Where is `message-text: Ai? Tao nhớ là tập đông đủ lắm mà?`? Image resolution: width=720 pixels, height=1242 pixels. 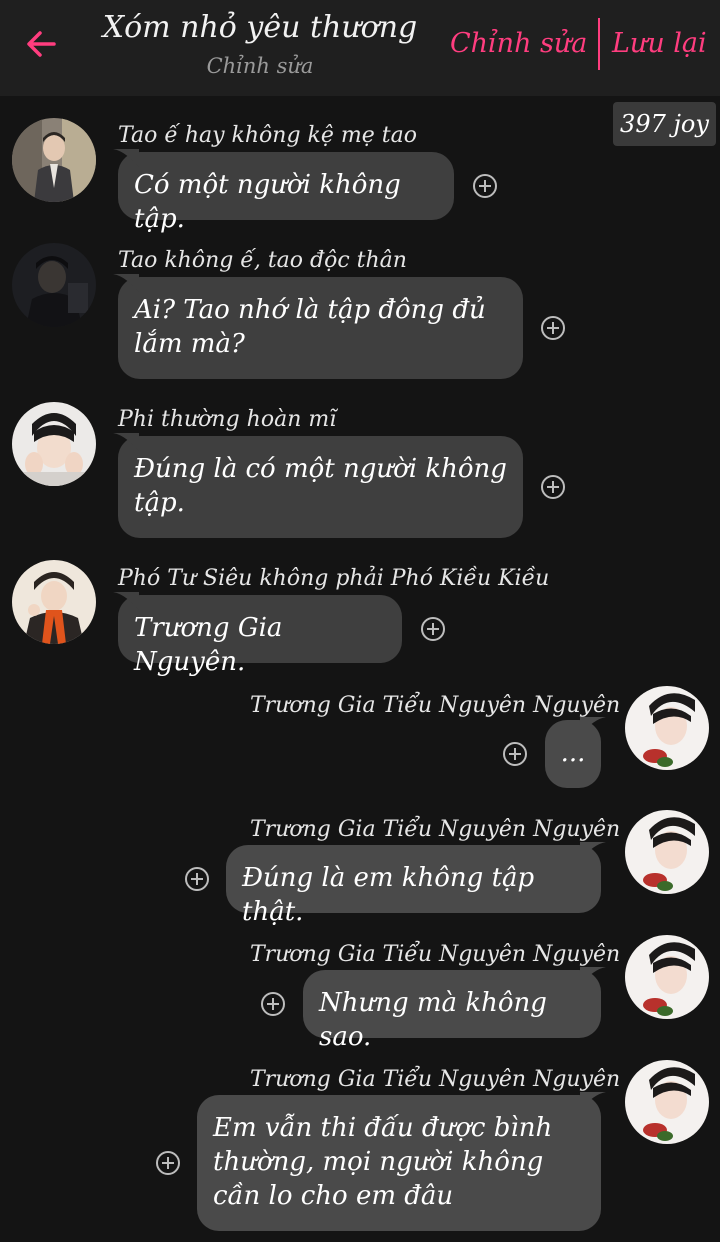
message-text: Ai? Tao nhớ là tập đông đủ lắm mà? is located at coordinates (310, 327).